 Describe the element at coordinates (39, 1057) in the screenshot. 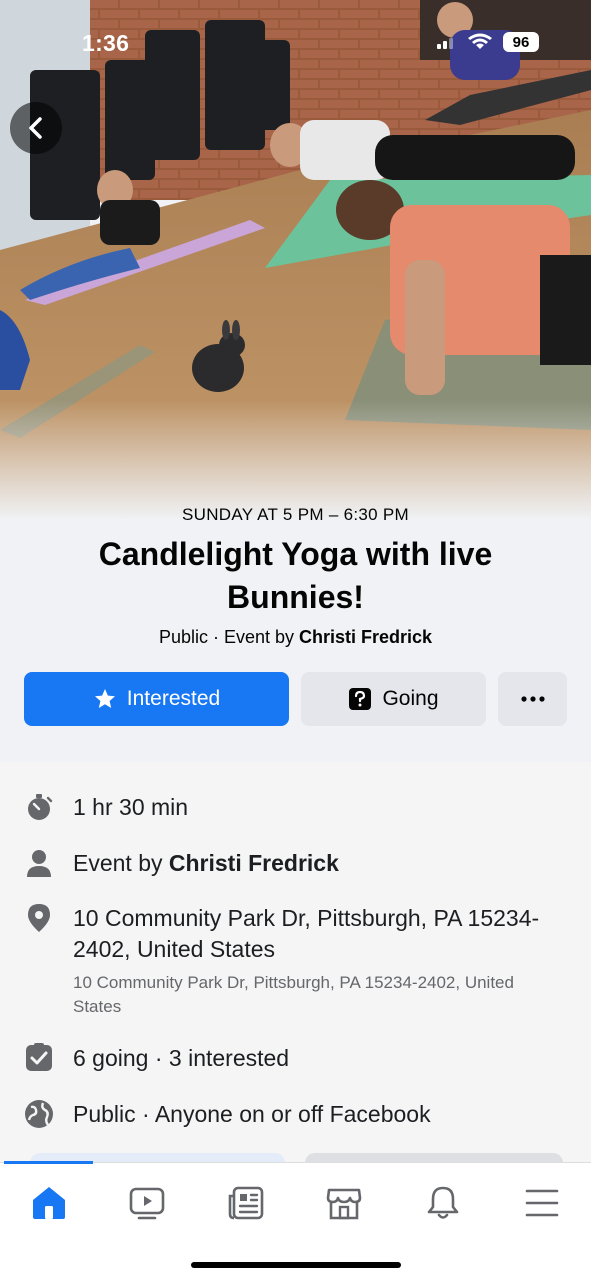

I see `checkbox-icon` at that location.